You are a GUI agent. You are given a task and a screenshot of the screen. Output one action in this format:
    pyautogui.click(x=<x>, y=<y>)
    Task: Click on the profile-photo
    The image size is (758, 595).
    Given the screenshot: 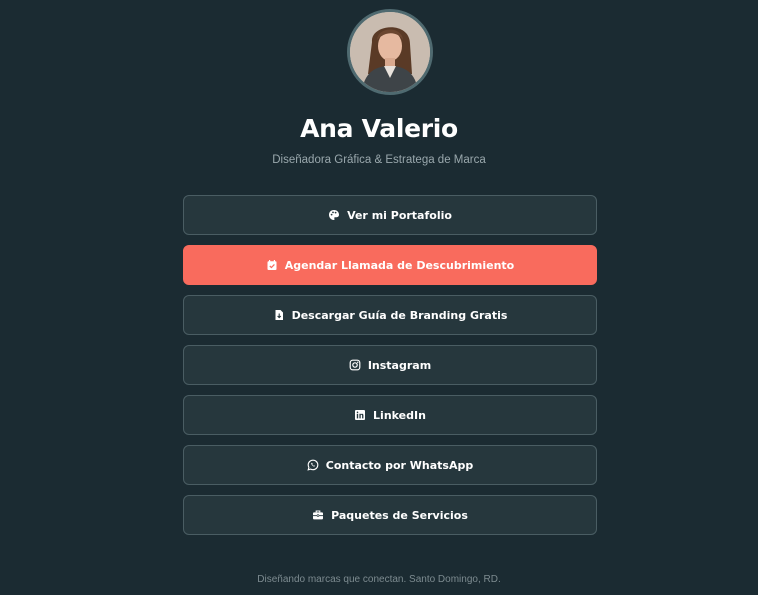 What is the action you would take?
    pyautogui.click(x=390, y=52)
    